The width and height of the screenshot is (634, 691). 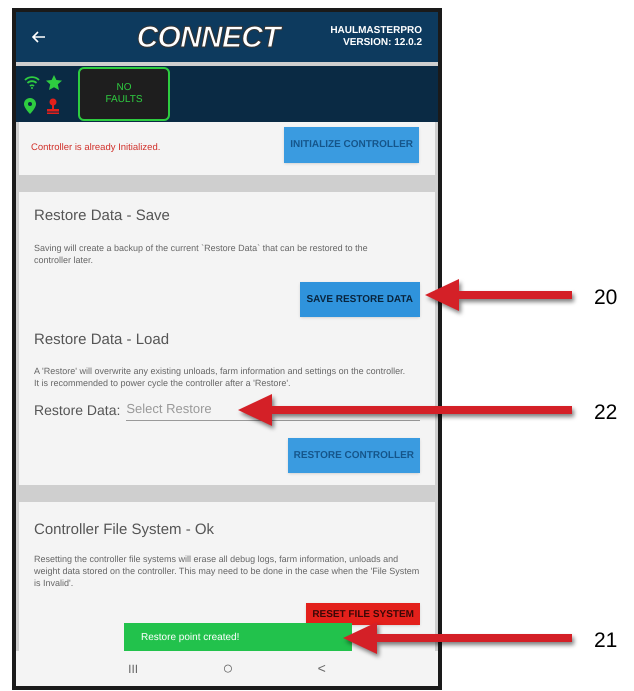 I want to click on section-description: Saving will create a backup of the current `Restore Data` that can be restored to the controller later., so click(x=201, y=254).